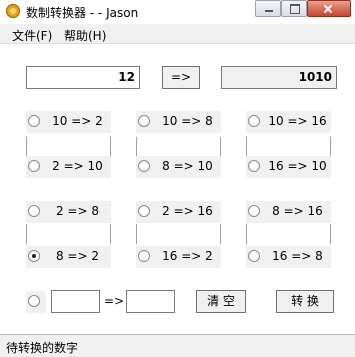 This screenshot has width=355, height=357. What do you see at coordinates (75, 301) in the screenshot?
I see `from-base-input` at bounding box center [75, 301].